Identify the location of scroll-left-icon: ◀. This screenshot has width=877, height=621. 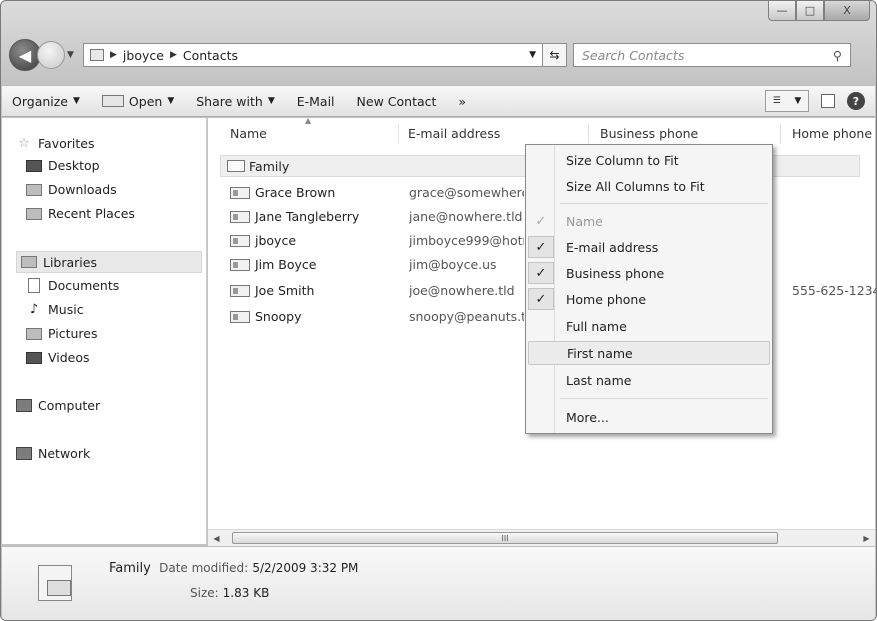
(216, 538).